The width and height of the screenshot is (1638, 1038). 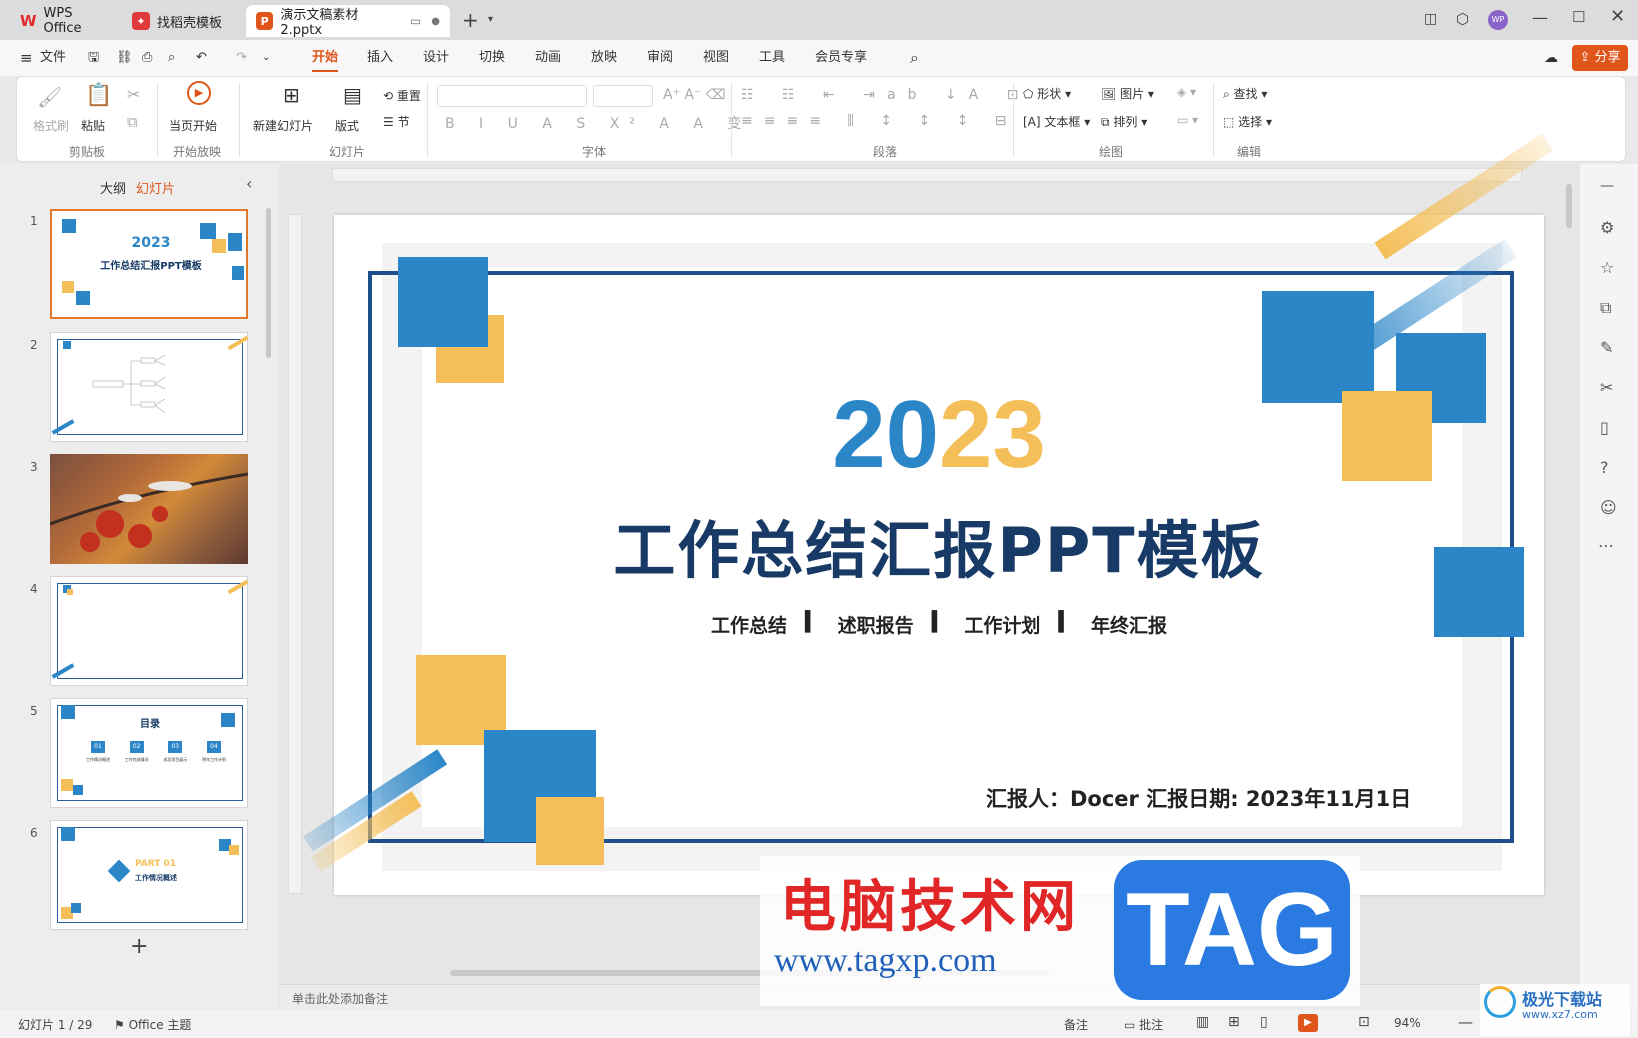 What do you see at coordinates (51, 125) in the screenshot?
I see `format-brush-button: 格式刷` at bounding box center [51, 125].